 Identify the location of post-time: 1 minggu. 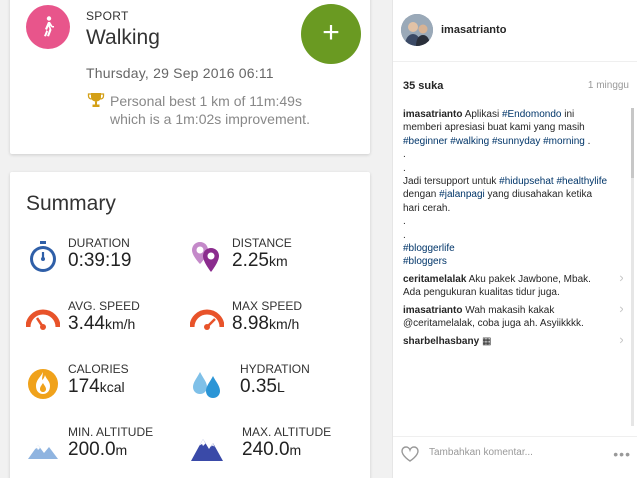
(608, 85).